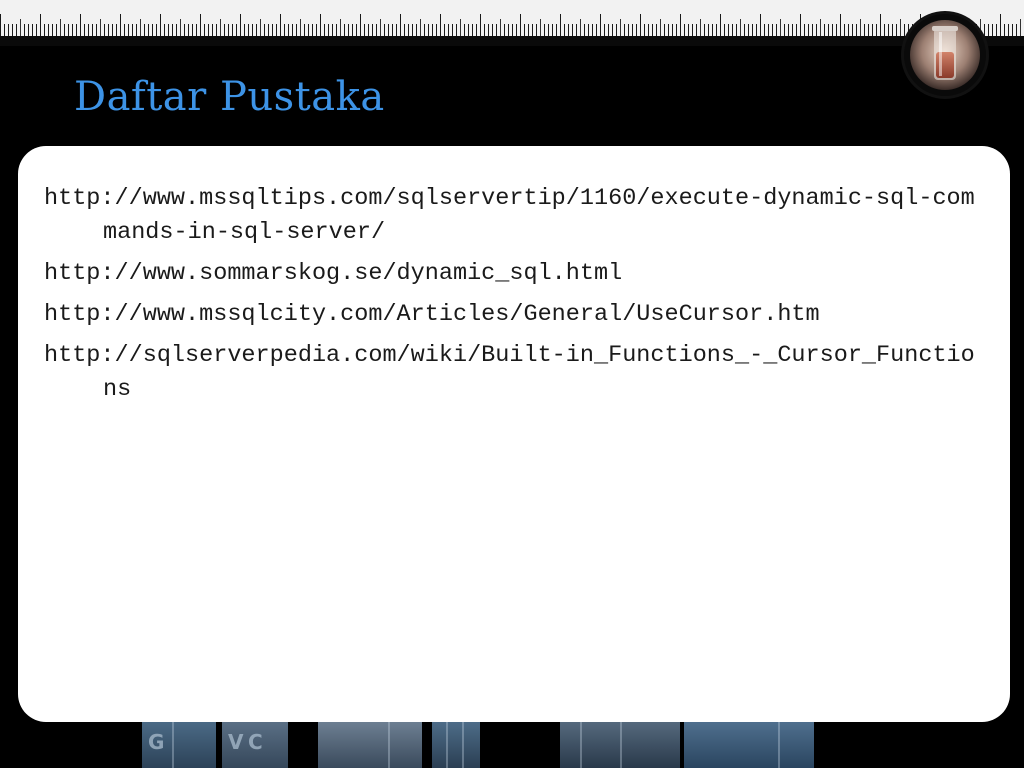  Describe the element at coordinates (512, 41) in the screenshot. I see `ruler-base` at that location.